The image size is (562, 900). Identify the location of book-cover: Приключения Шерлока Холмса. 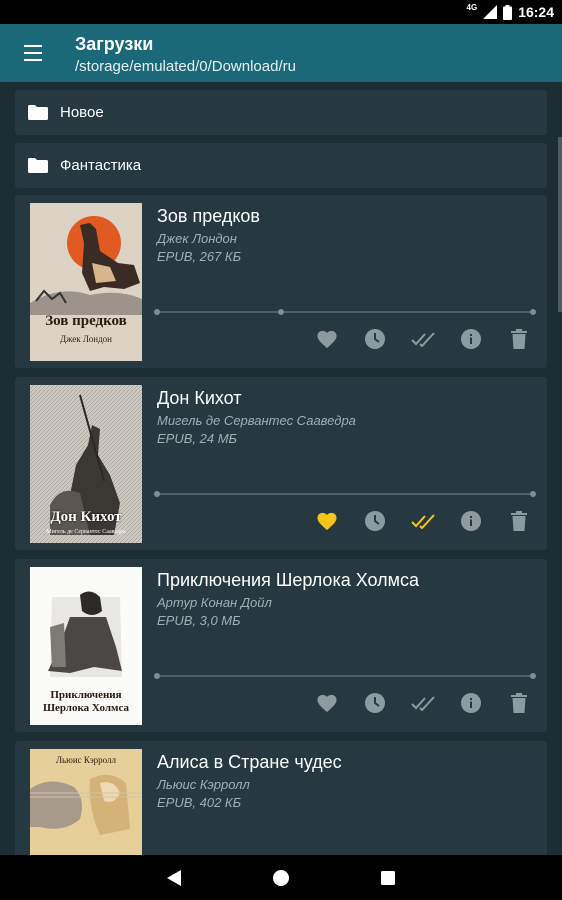
(86, 646).